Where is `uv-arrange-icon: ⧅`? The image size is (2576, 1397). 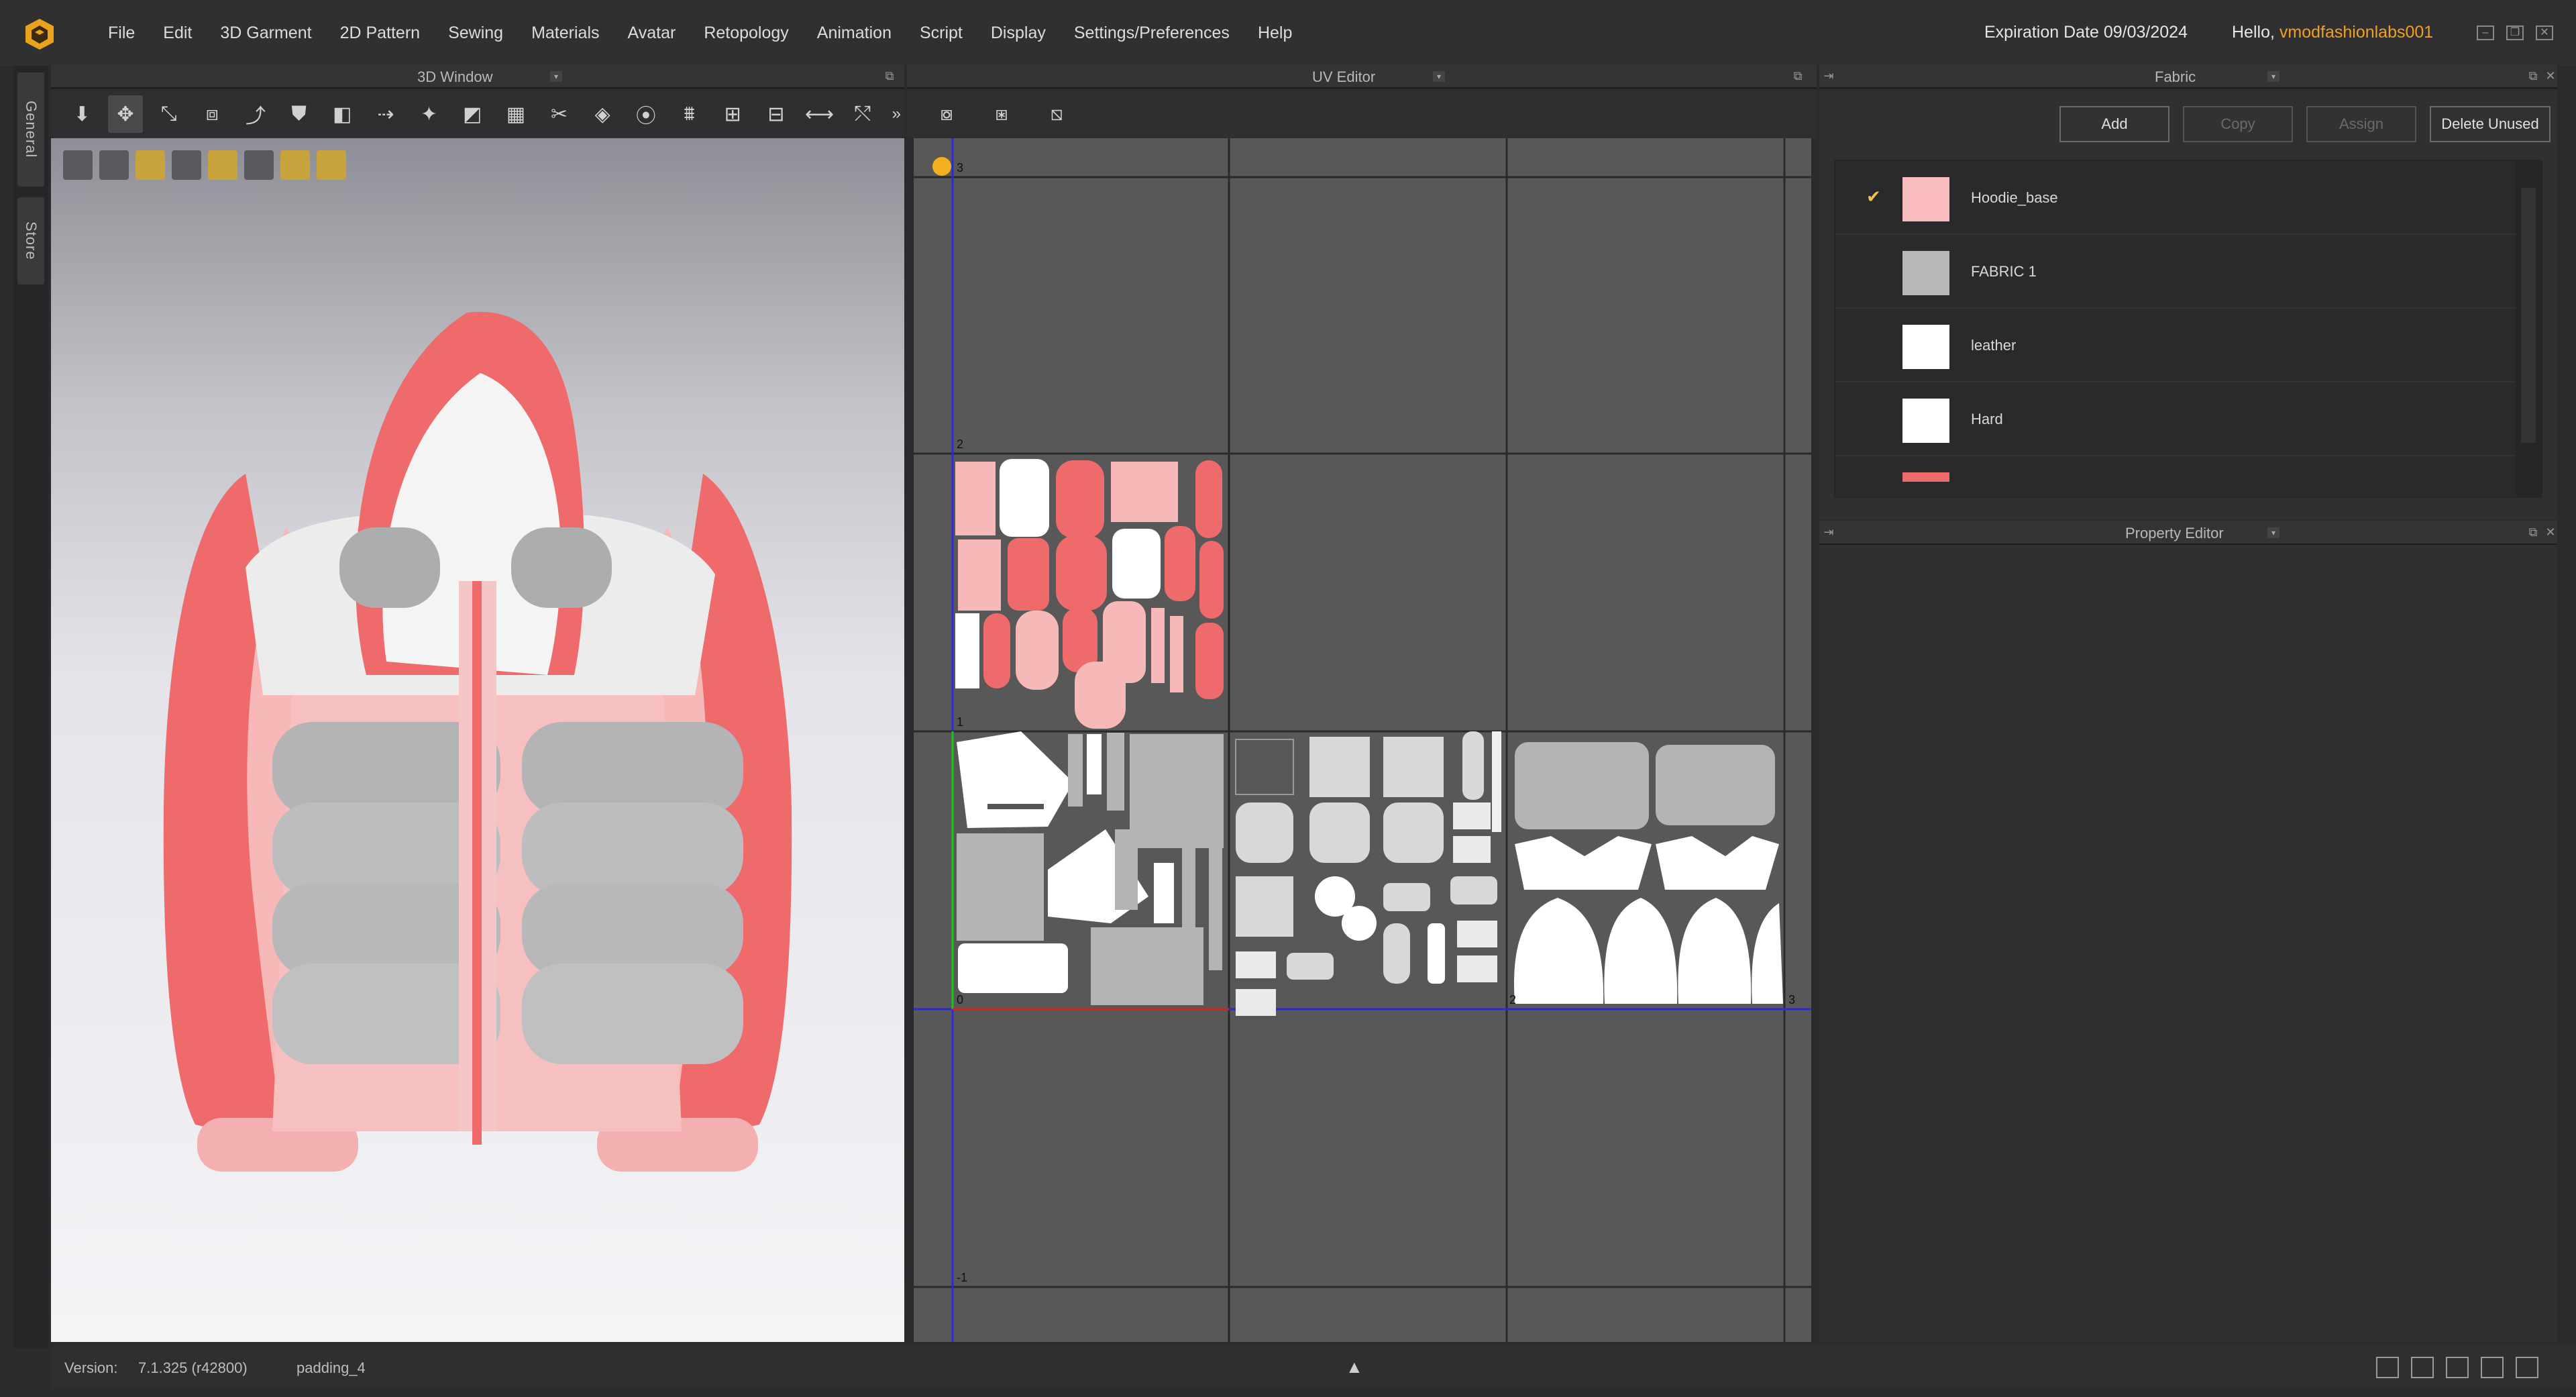
uv-arrange-icon: ⧅ is located at coordinates (1056, 114).